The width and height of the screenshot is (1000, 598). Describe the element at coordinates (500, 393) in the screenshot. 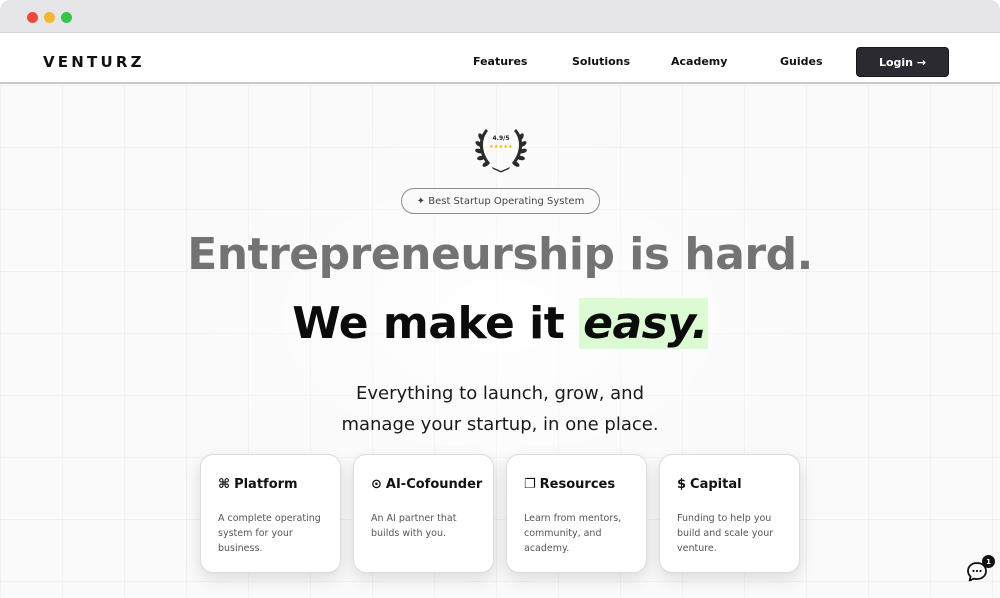

I see `hero-description-line: Everything to launch, grow, and` at that location.